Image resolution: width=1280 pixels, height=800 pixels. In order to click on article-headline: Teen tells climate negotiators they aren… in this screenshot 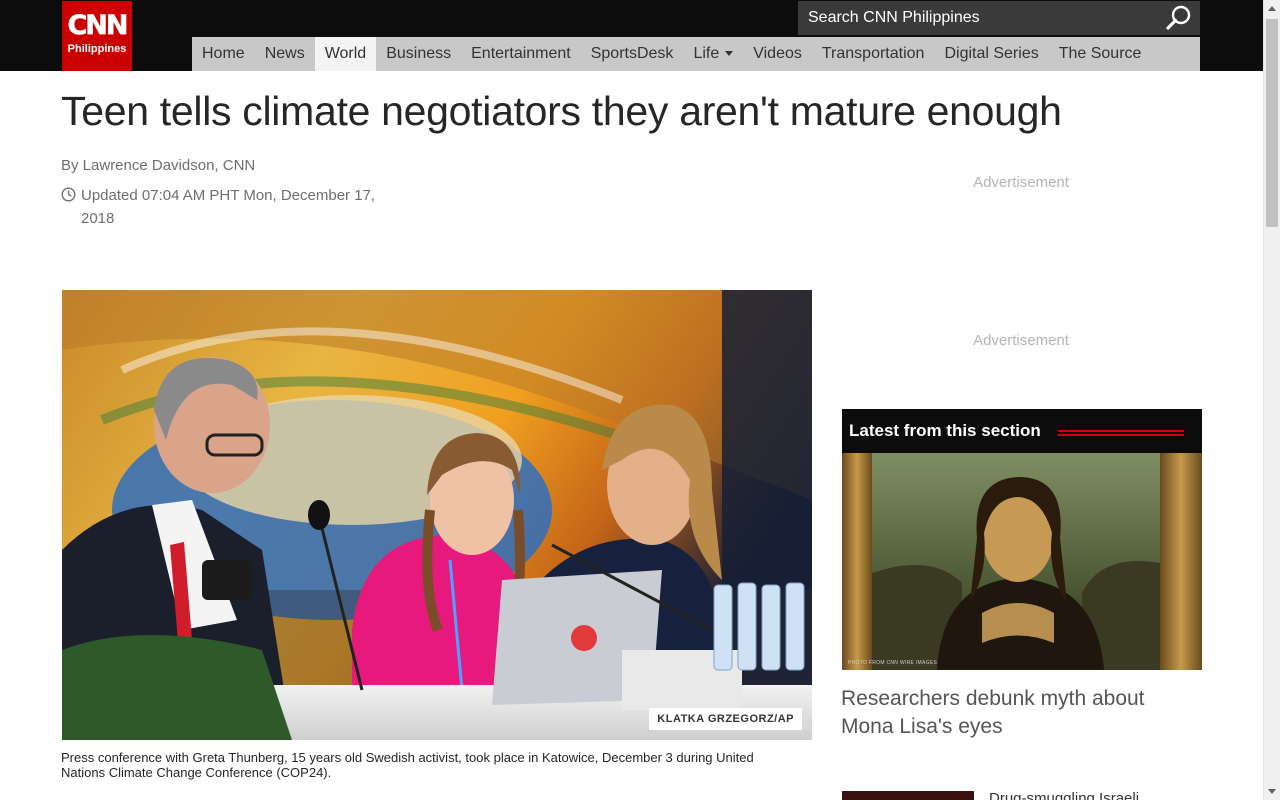, I will do `click(561, 111)`.